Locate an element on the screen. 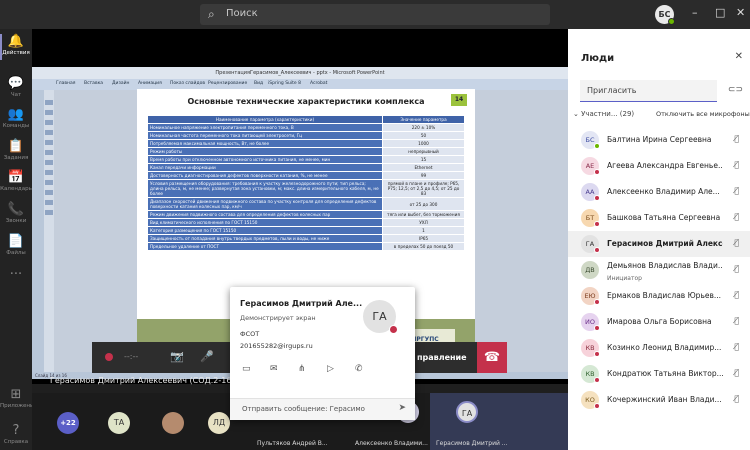 Image resolution: width=750 pixels, height=450 pixels. rail-activity: 🔔 Действия is located at coordinates (16, 47).